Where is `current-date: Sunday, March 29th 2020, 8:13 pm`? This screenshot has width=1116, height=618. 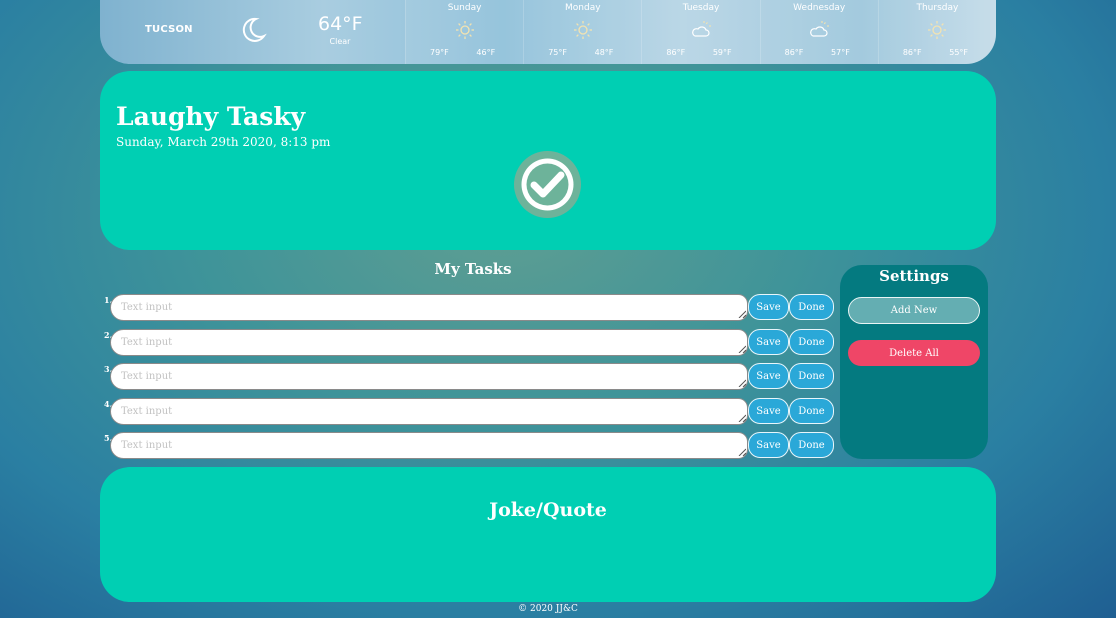 current-date: Sunday, March 29th 2020, 8:13 pm is located at coordinates (223, 142).